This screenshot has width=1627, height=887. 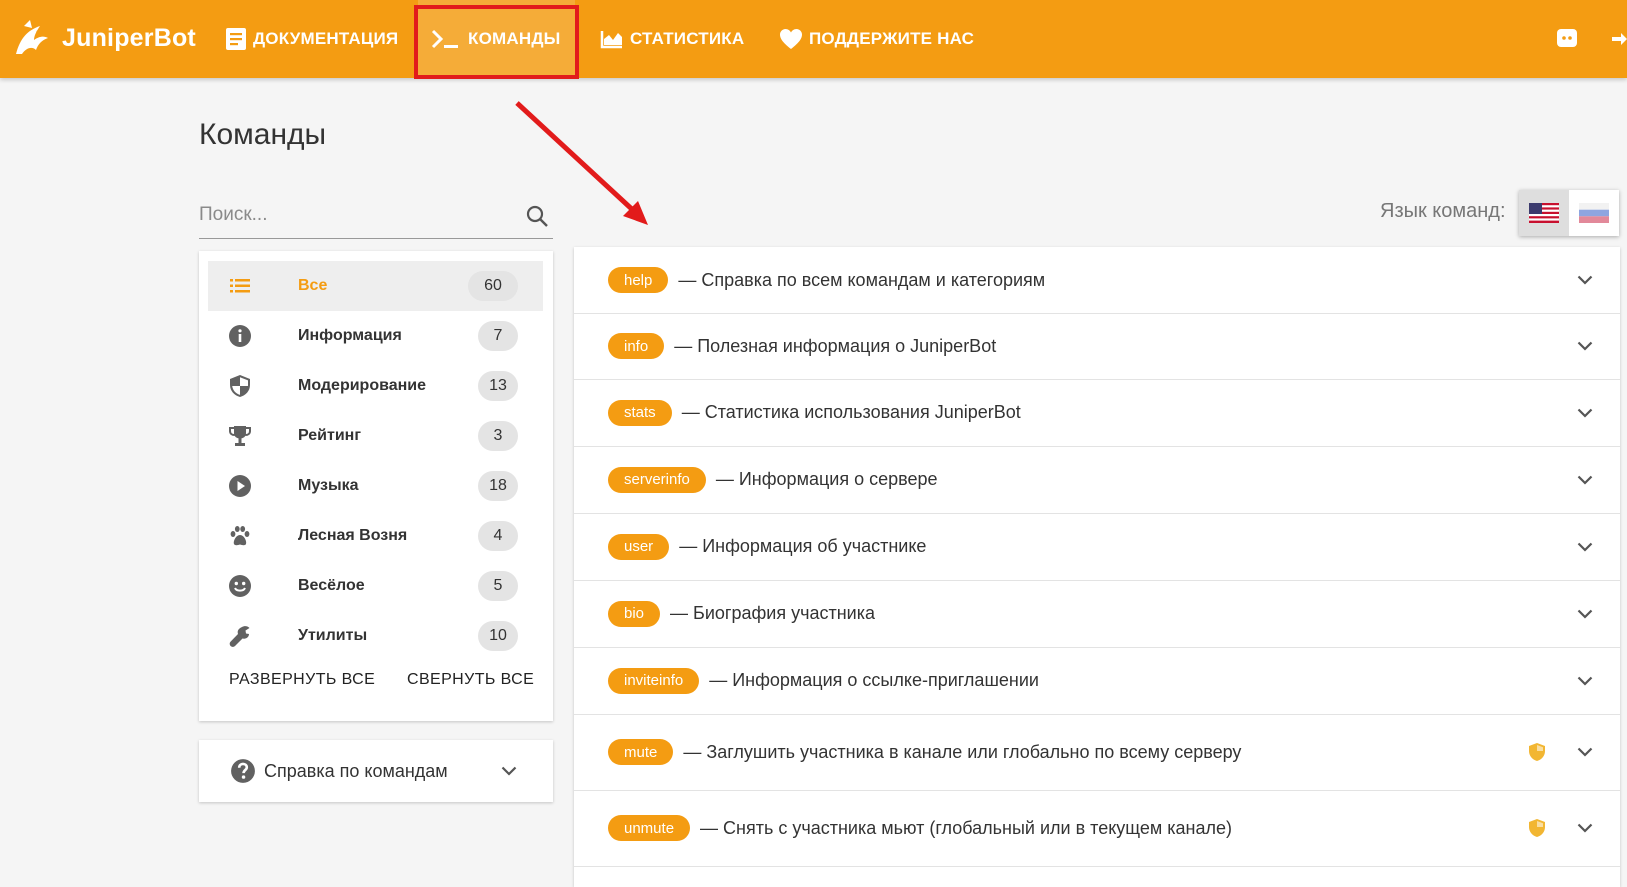 I want to click on wrench-icon, so click(x=239, y=636).